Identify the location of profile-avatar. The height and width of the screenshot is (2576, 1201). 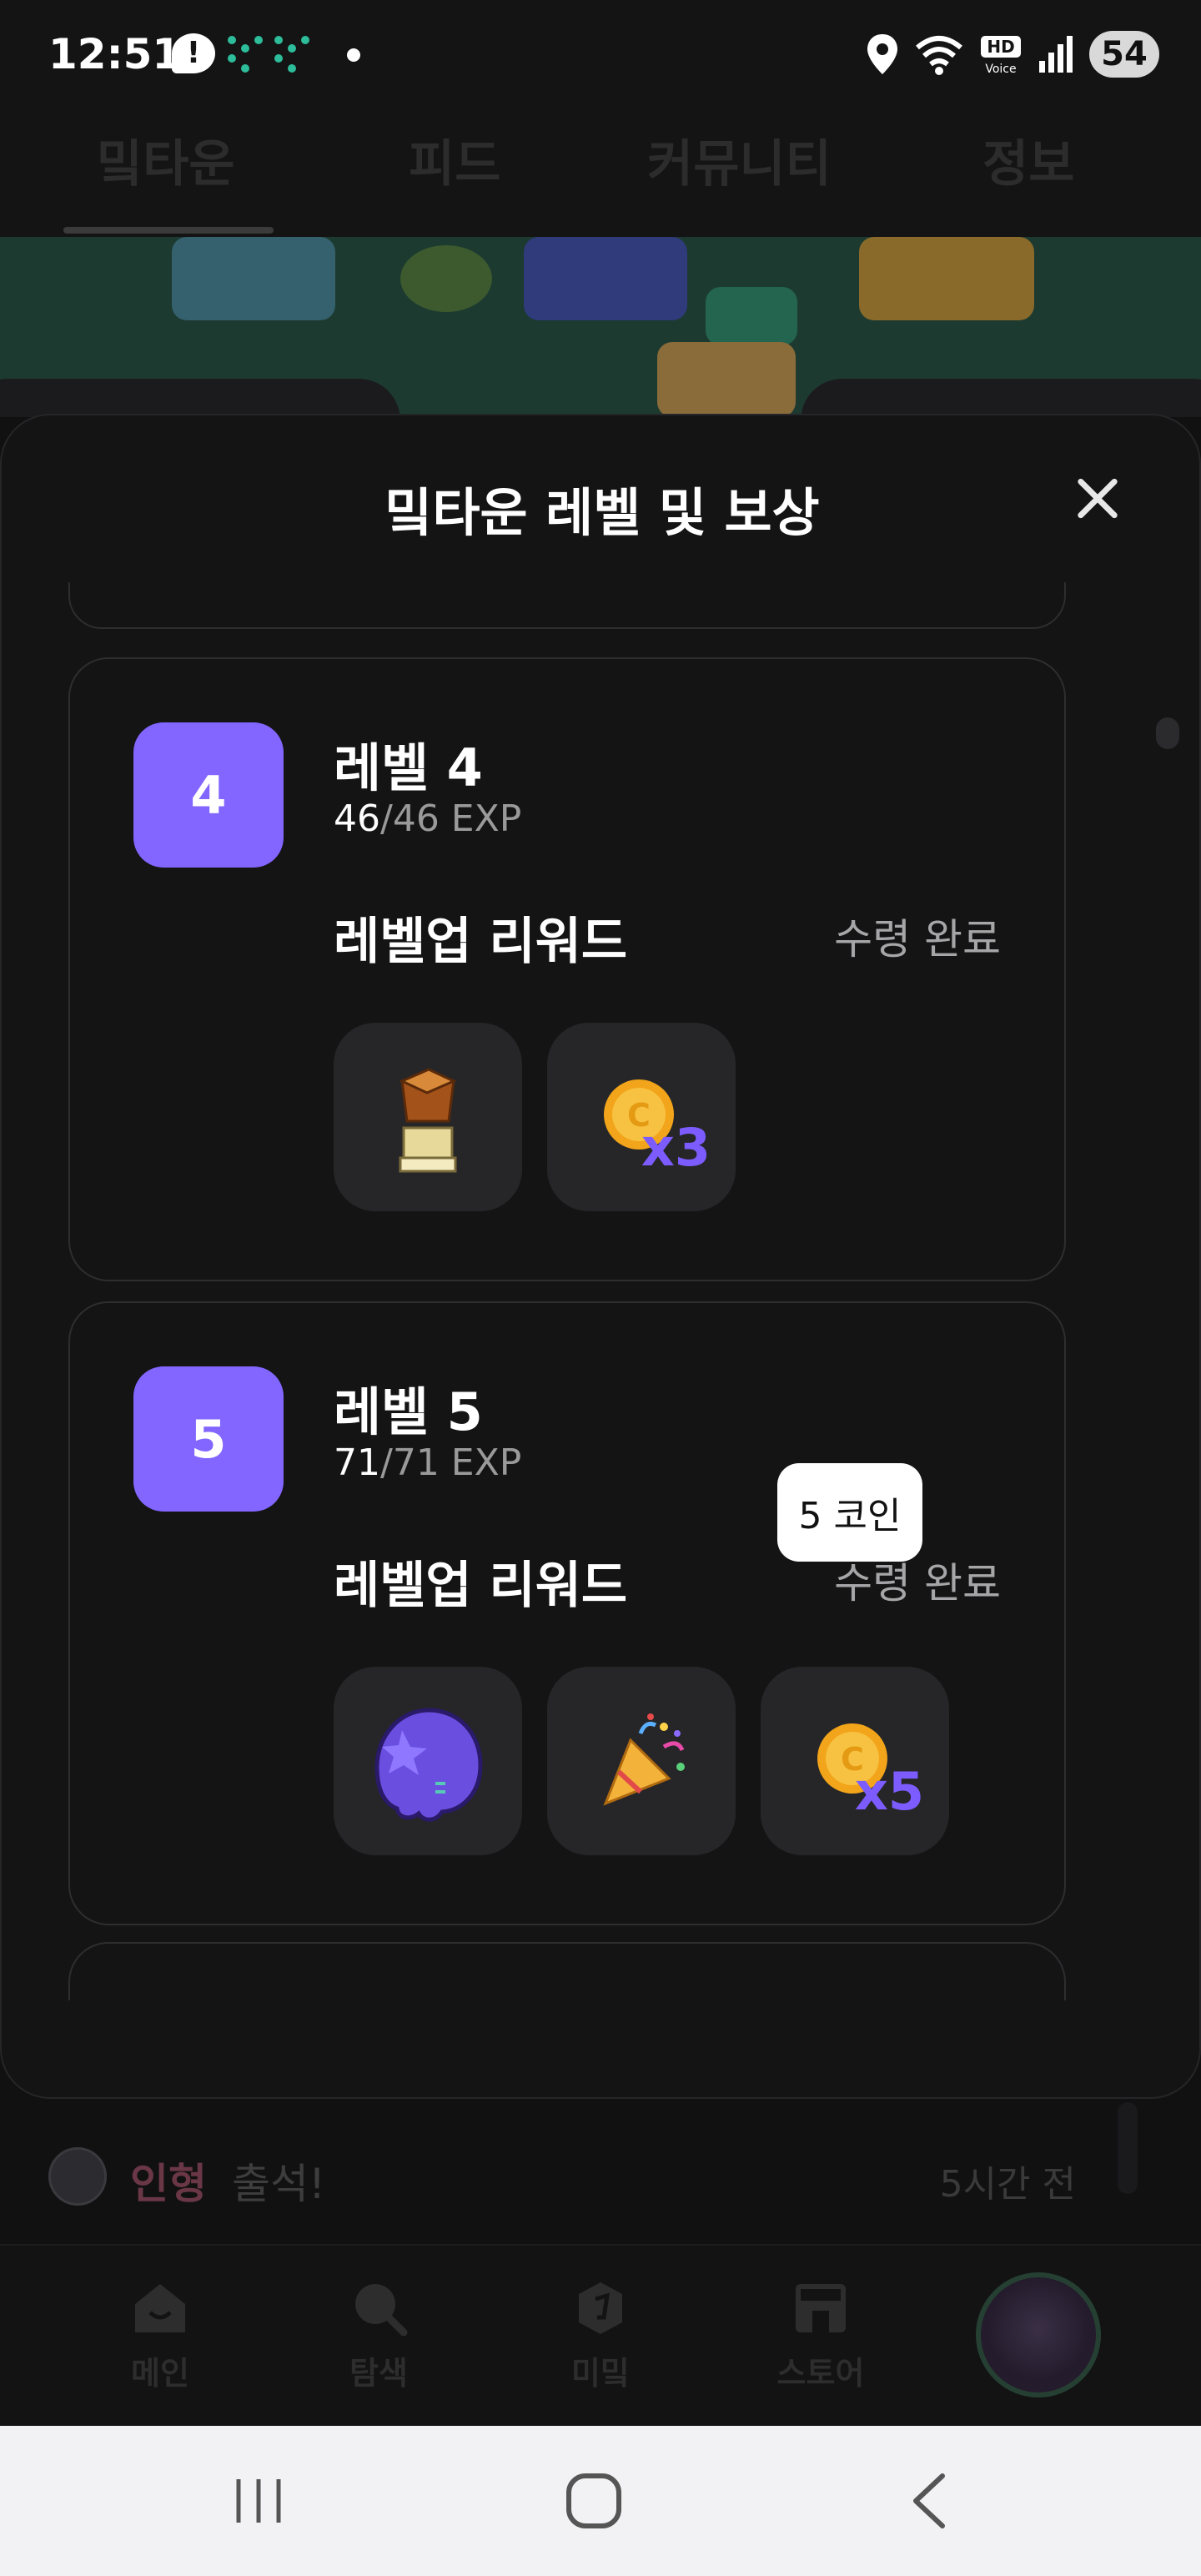
(1039, 2334).